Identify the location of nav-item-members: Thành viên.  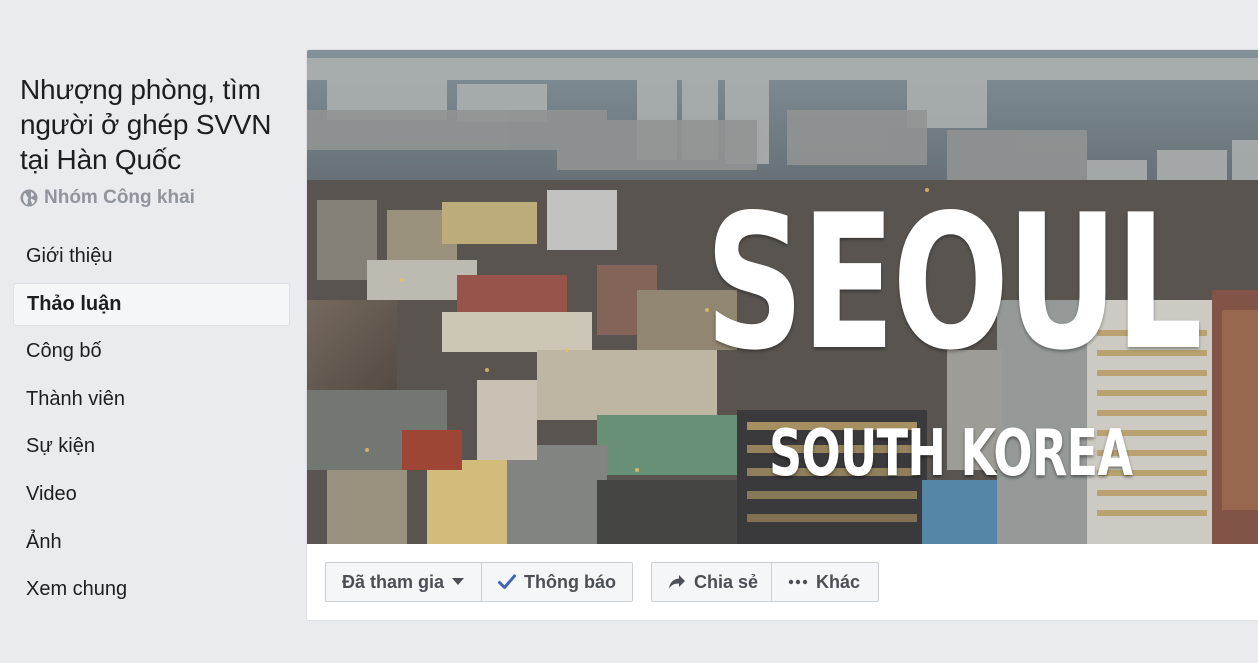
(151, 399).